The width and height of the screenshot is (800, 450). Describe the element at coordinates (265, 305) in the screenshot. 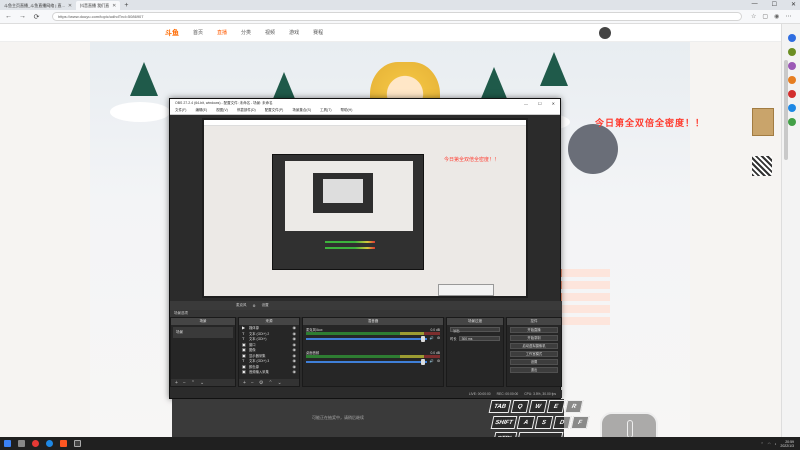

I see `preview-settings: 设置` at that location.